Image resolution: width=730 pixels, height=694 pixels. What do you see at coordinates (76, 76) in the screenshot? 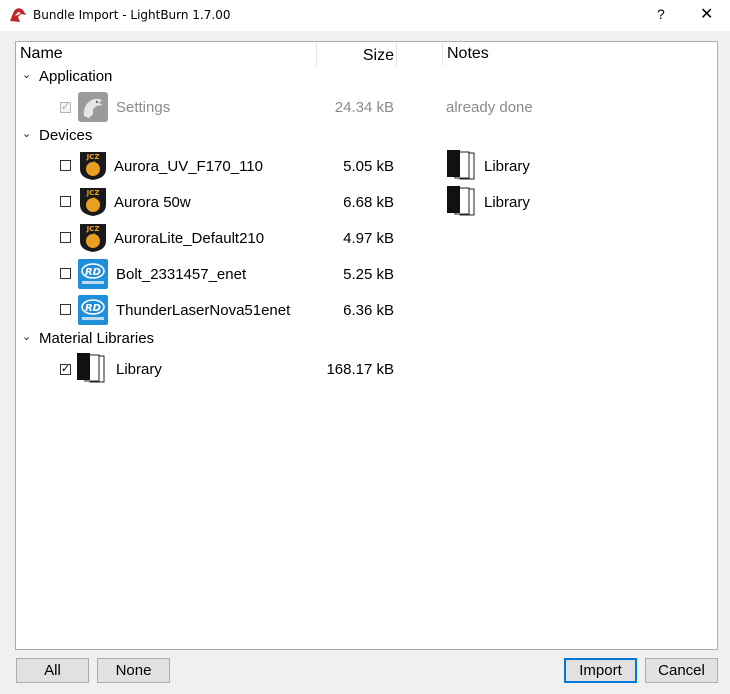
I see `group-label: Application` at bounding box center [76, 76].